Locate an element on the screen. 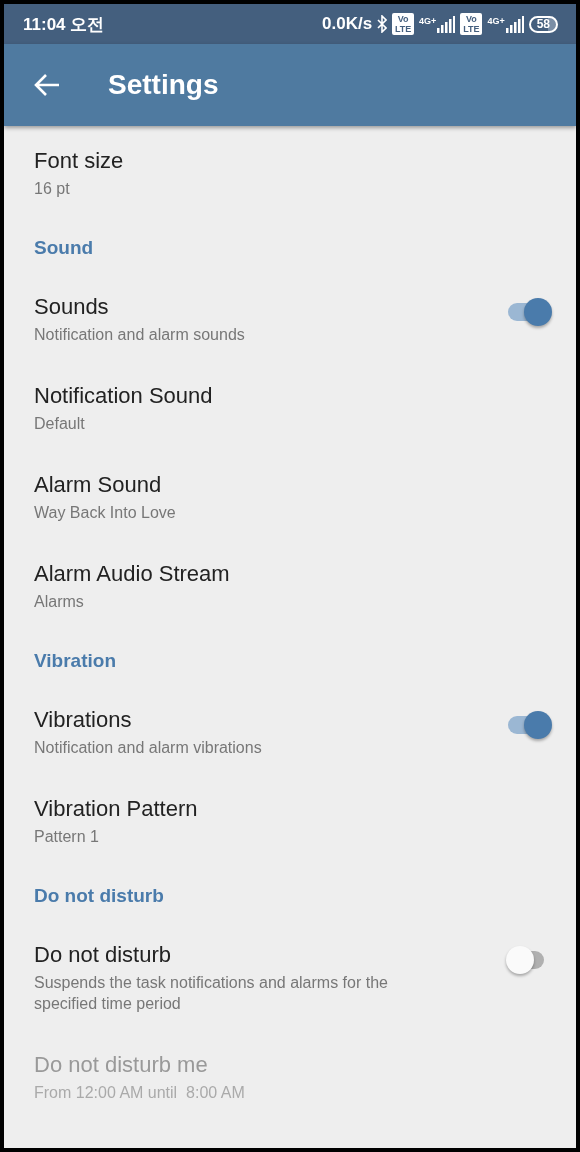 Image resolution: width=580 pixels, height=1152 pixels. section-header: Do not disturb is located at coordinates (99, 896).